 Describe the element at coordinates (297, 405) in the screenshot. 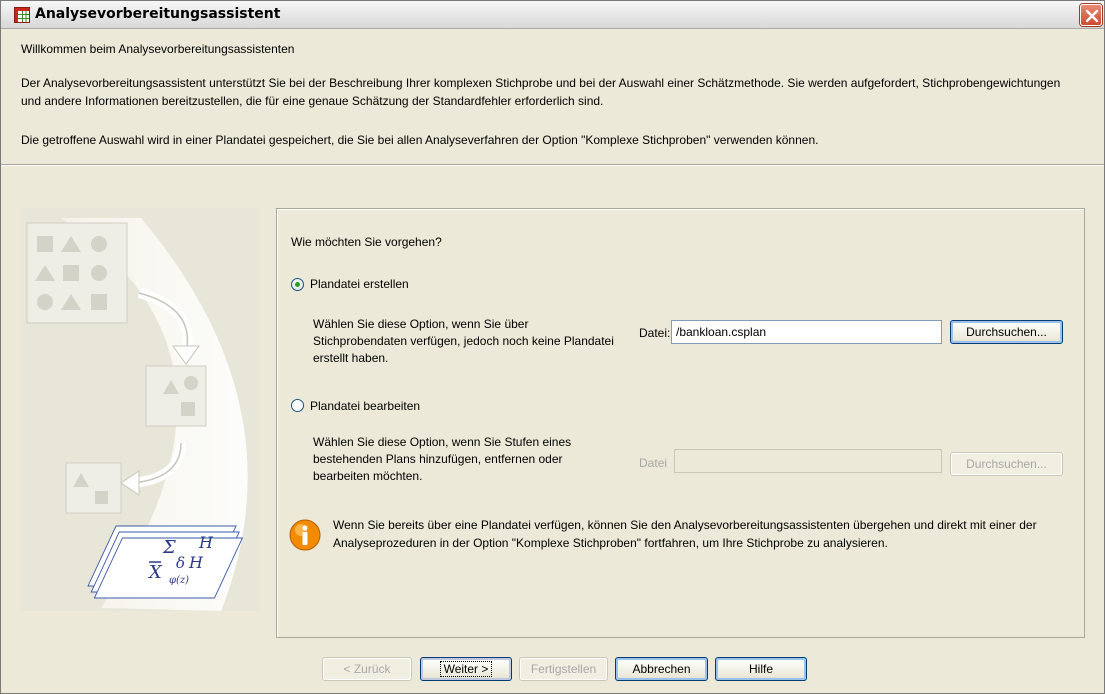

I see `edit-plan-radio` at that location.